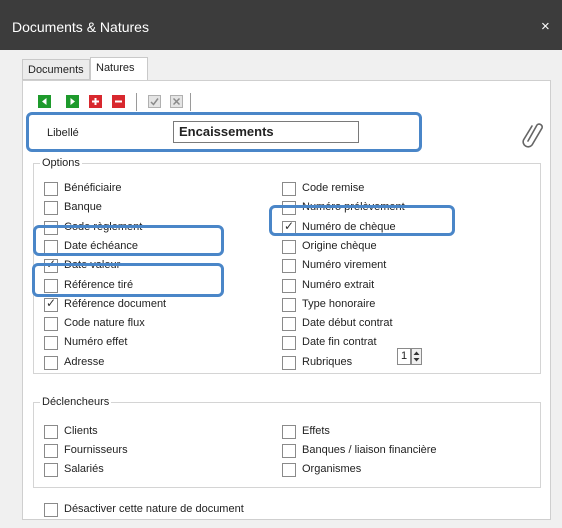 Image resolution: width=562 pixels, height=528 pixels. Describe the element at coordinates (115, 303) in the screenshot. I see `option-reference-document-label: Référence document` at that location.